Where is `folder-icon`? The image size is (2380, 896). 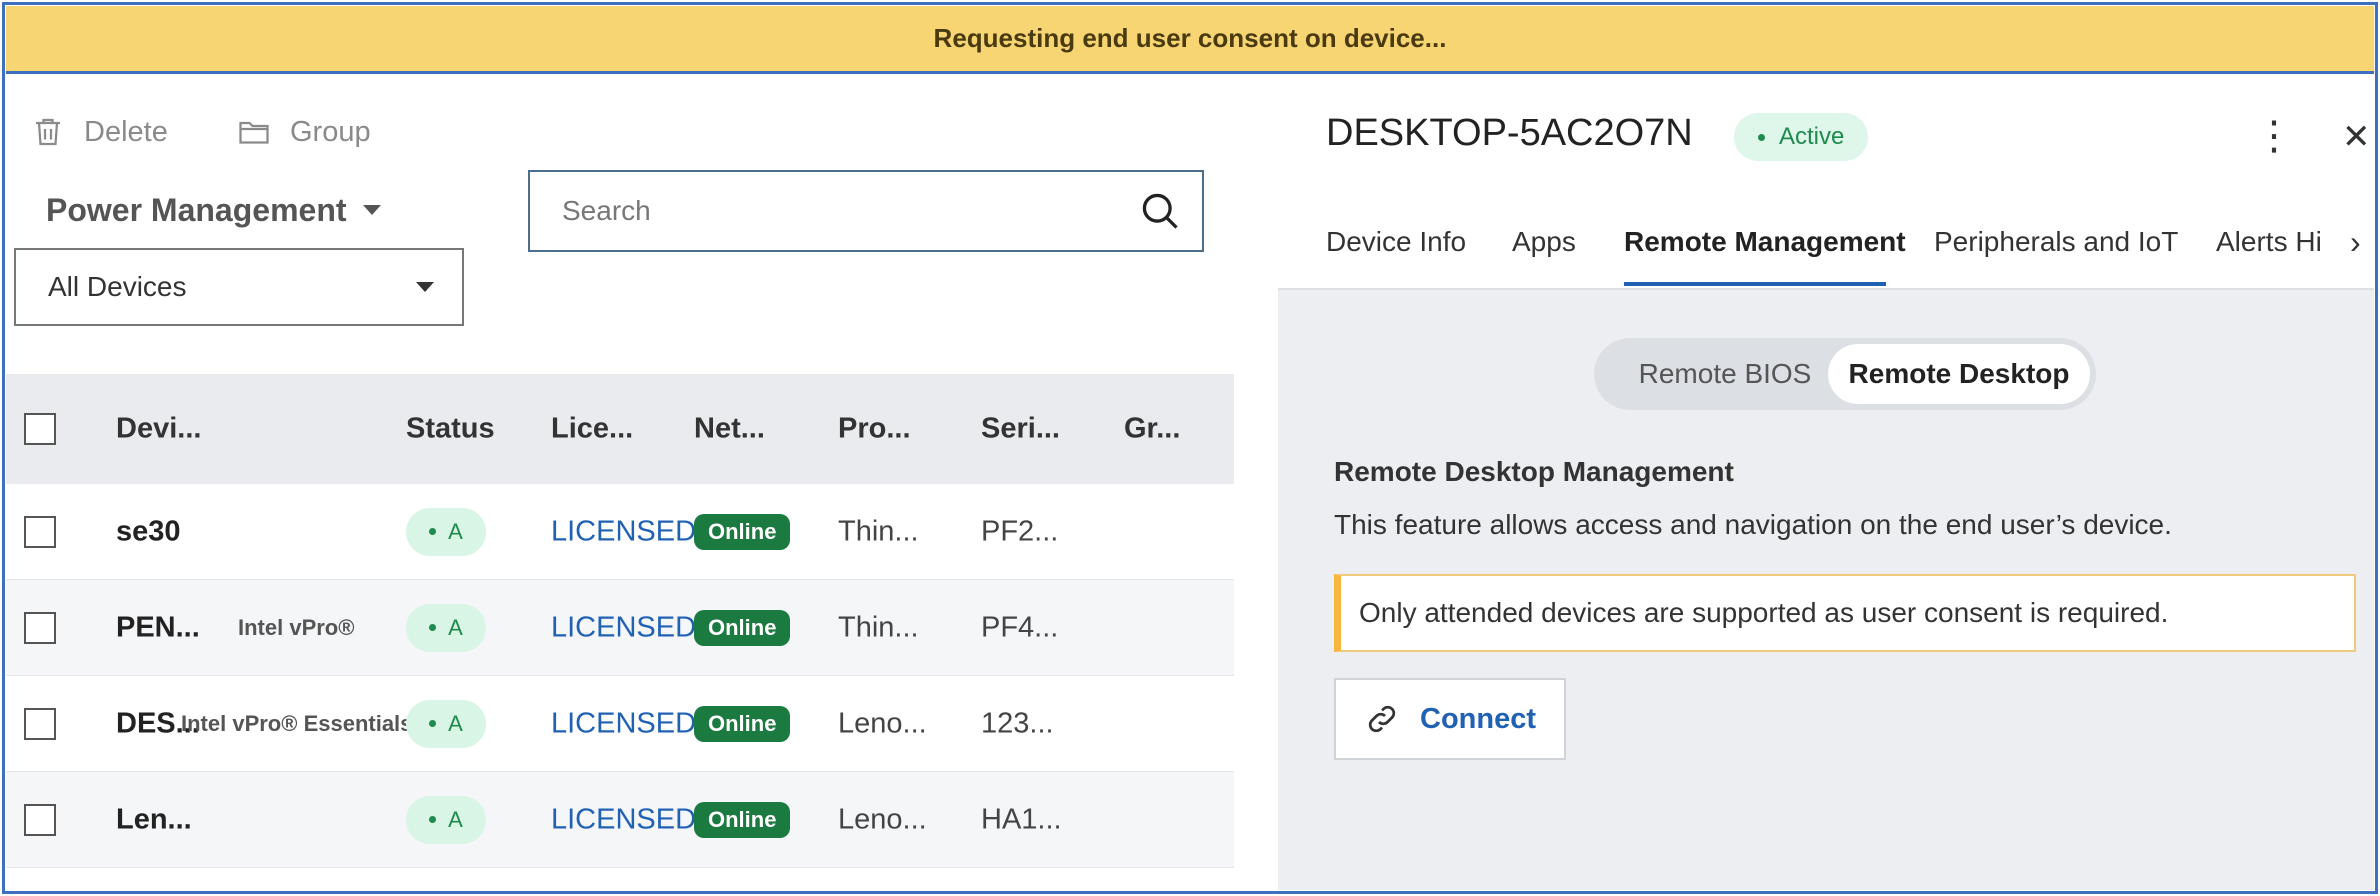
folder-icon is located at coordinates (254, 132).